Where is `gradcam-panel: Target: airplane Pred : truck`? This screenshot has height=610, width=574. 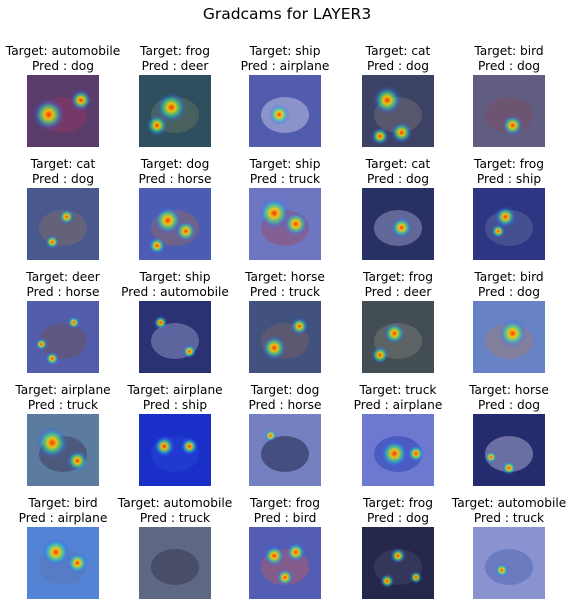
gradcam-panel: Target: airplane Pred : truck is located at coordinates (63, 440).